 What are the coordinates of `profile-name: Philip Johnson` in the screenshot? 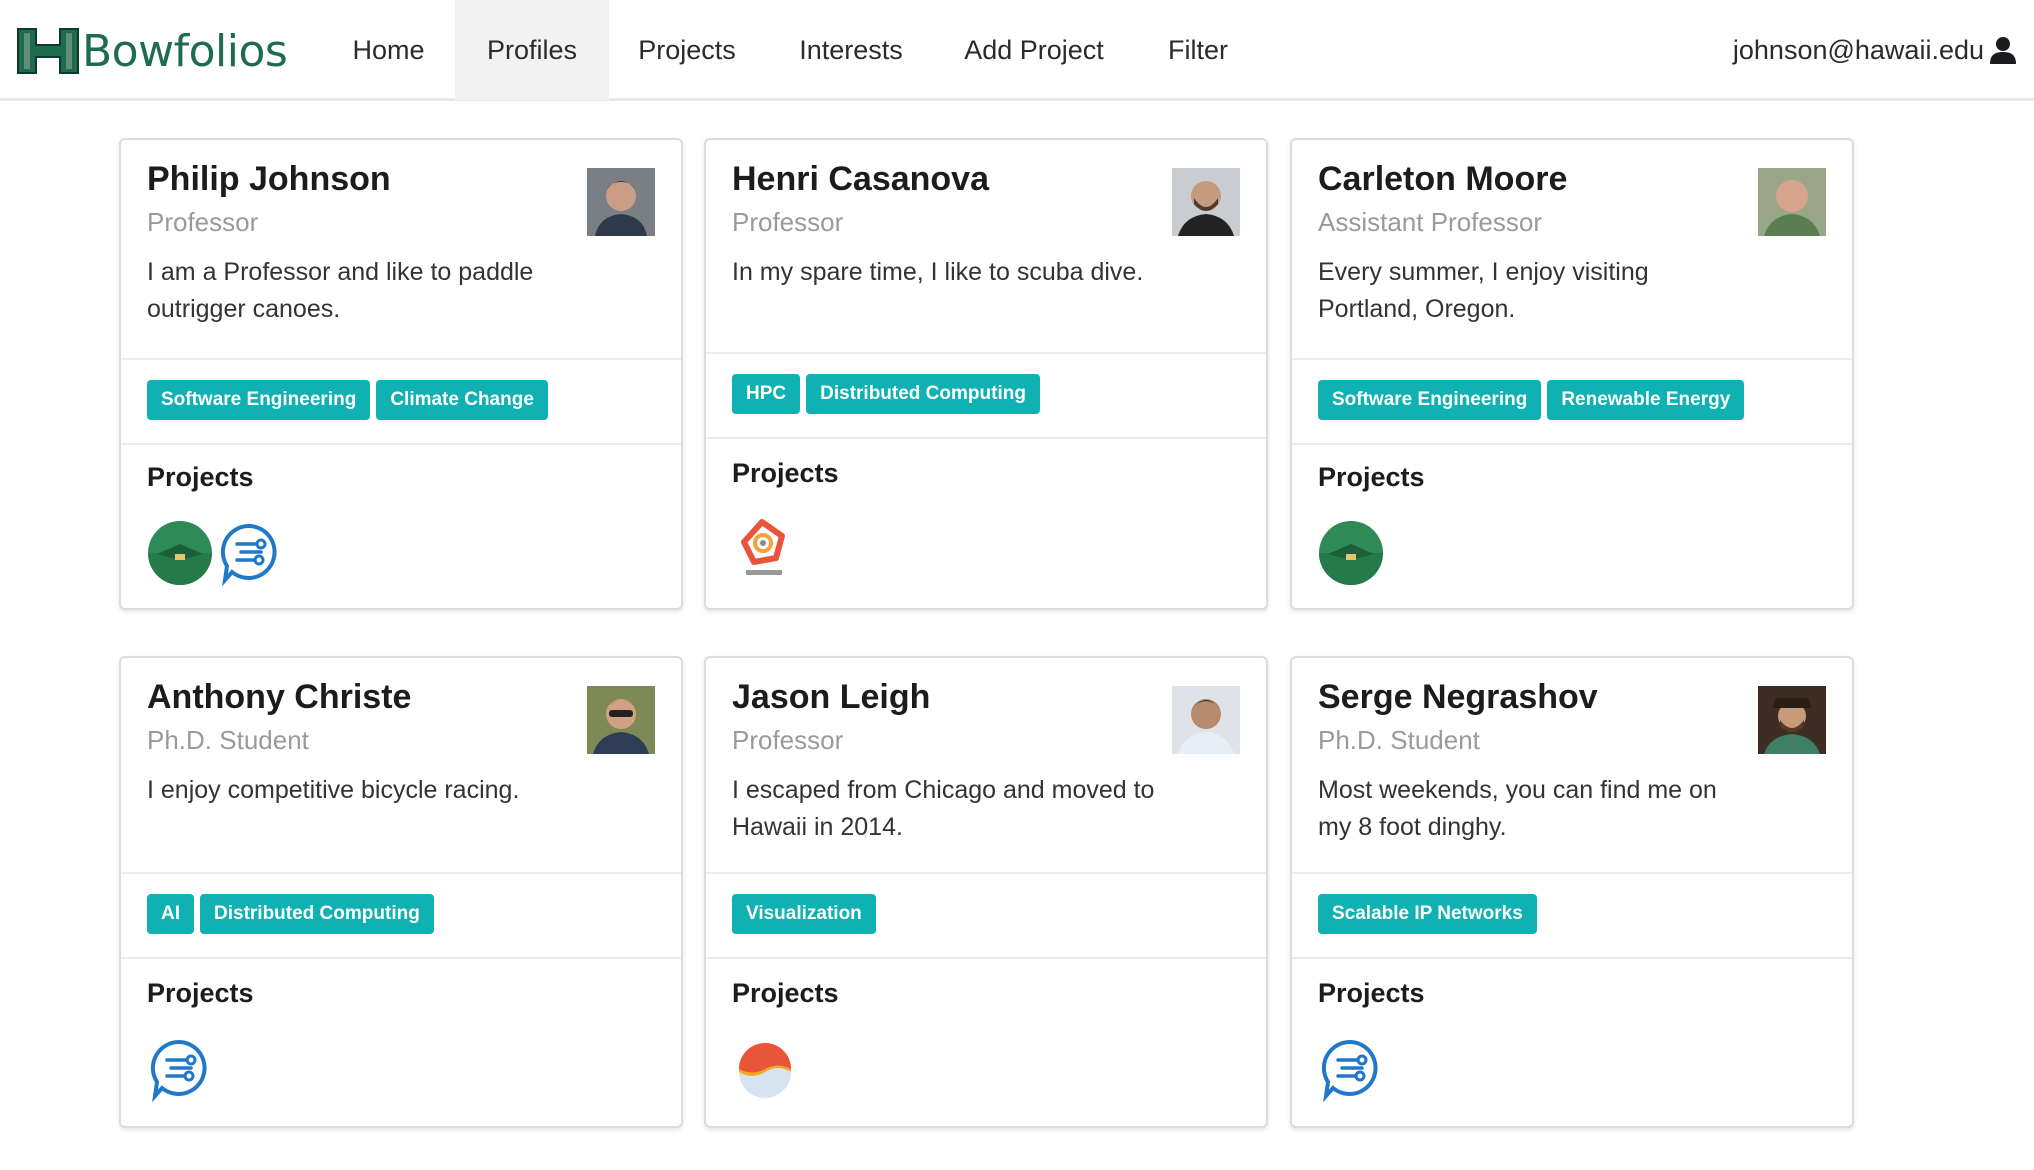 It's located at (269, 179).